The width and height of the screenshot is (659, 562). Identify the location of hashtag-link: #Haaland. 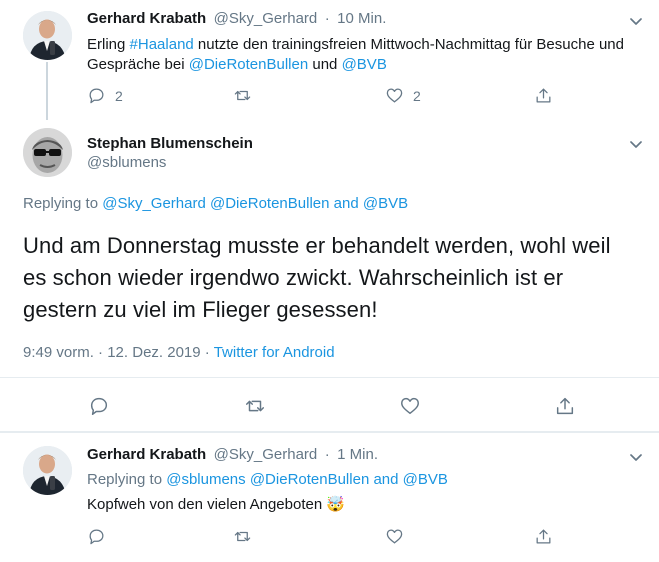
(162, 44).